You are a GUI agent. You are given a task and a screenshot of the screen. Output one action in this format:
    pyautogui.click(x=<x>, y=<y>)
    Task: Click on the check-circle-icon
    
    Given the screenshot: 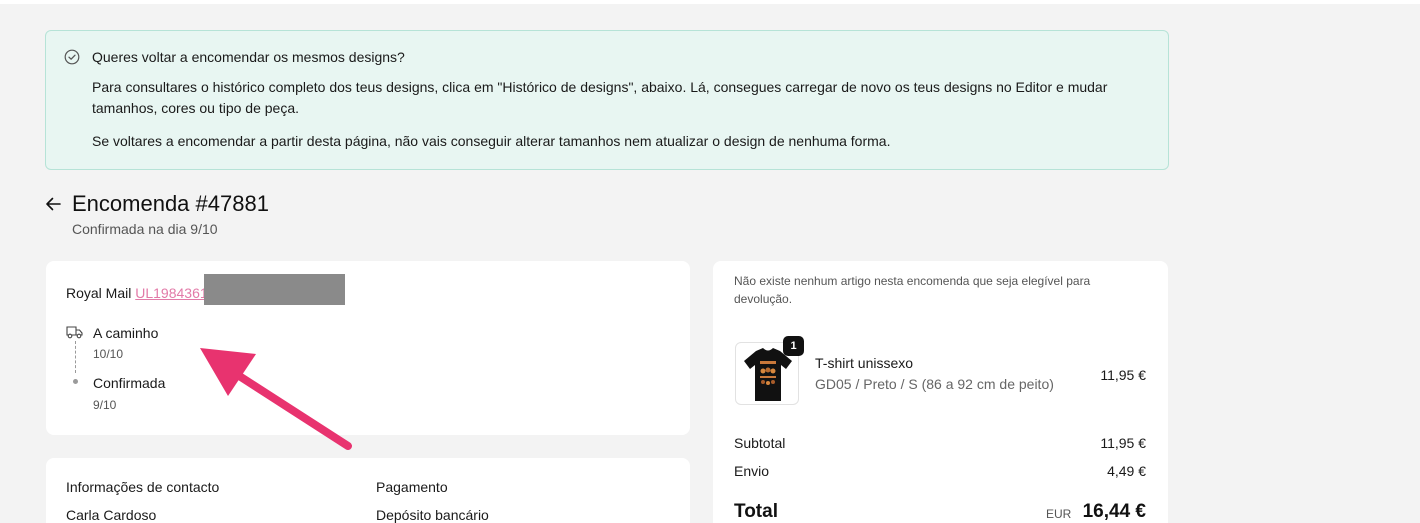 What is the action you would take?
    pyautogui.click(x=72, y=57)
    